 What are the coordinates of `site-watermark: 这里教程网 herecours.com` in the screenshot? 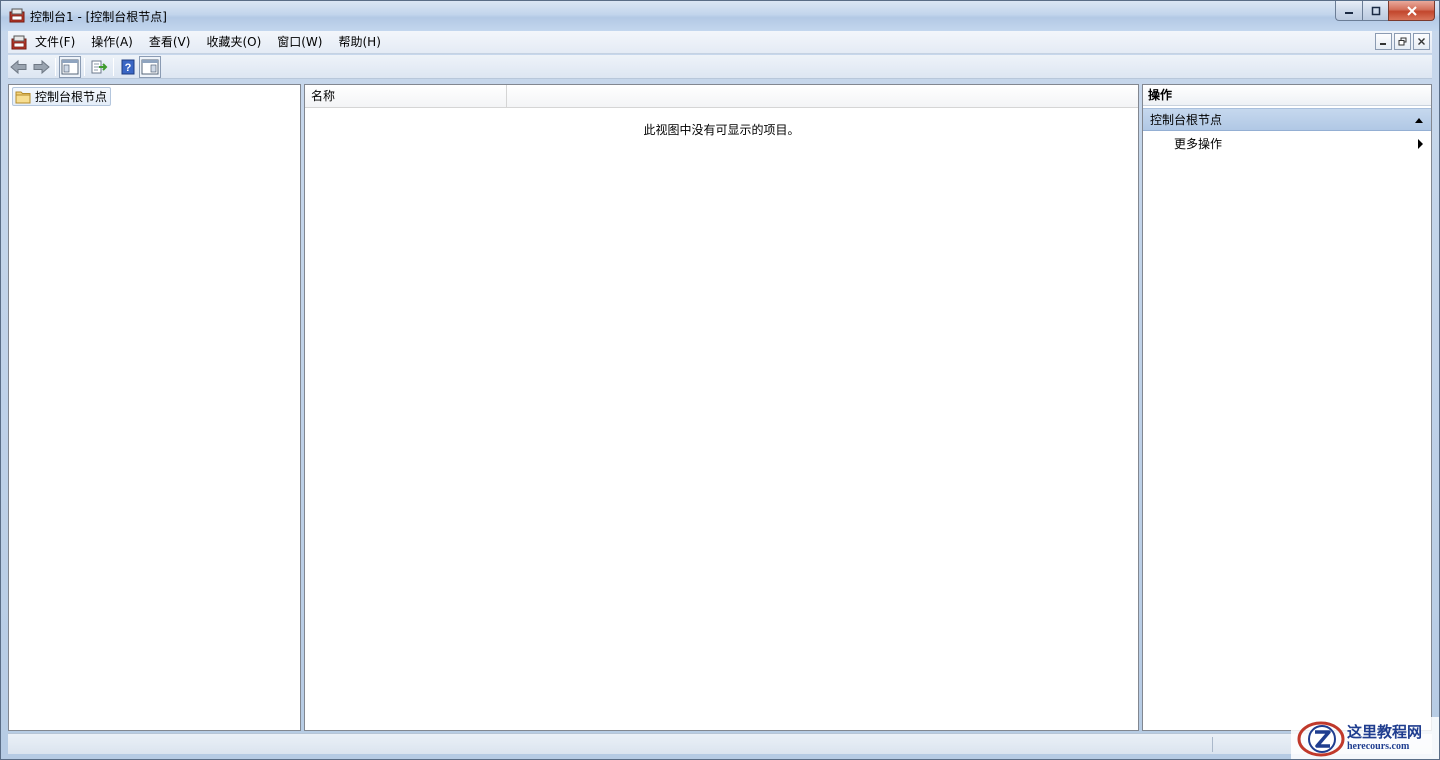 It's located at (1365, 738).